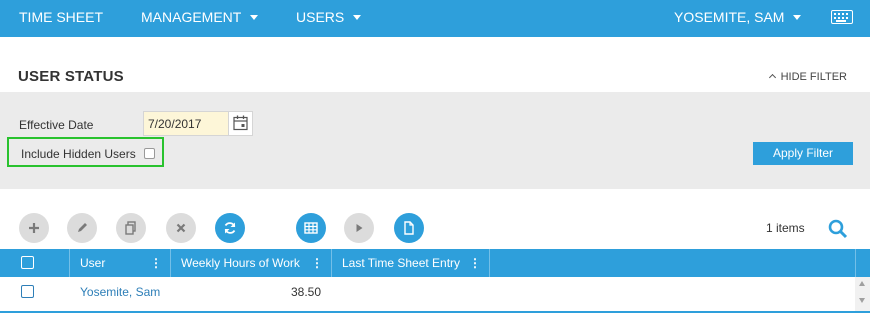 The width and height of the screenshot is (870, 327). I want to click on grid-view-button, so click(311, 228).